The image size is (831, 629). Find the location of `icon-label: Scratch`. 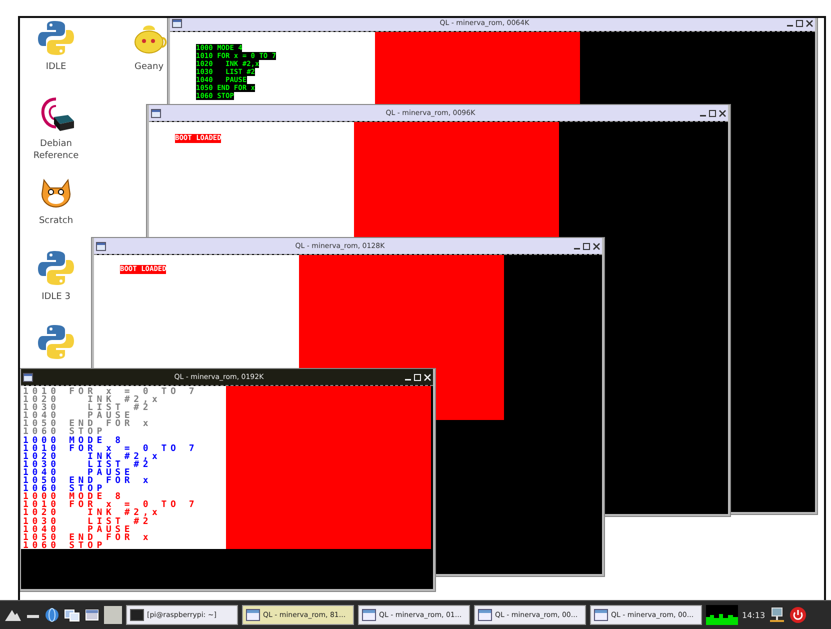

icon-label: Scratch is located at coordinates (56, 221).